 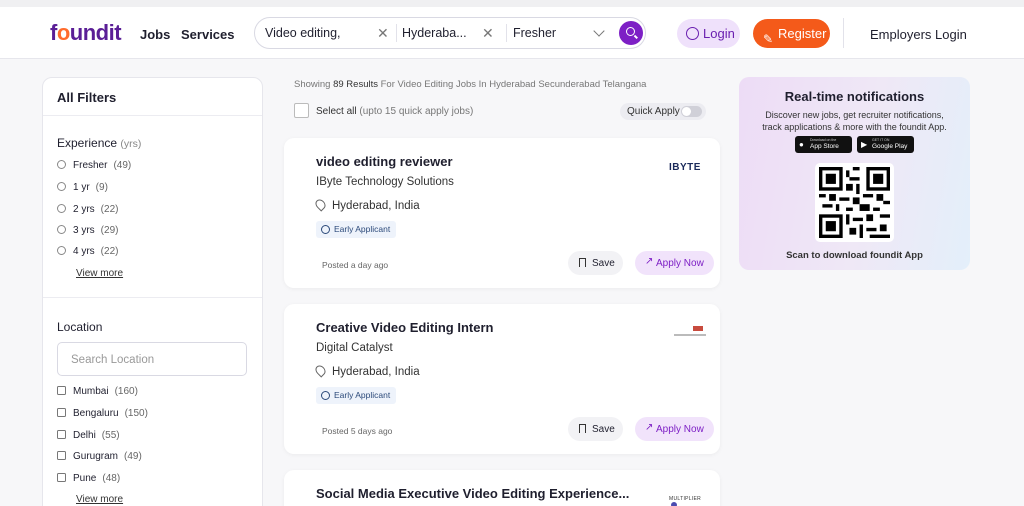 I want to click on experience-option: 1 yr (9), so click(x=82, y=187).